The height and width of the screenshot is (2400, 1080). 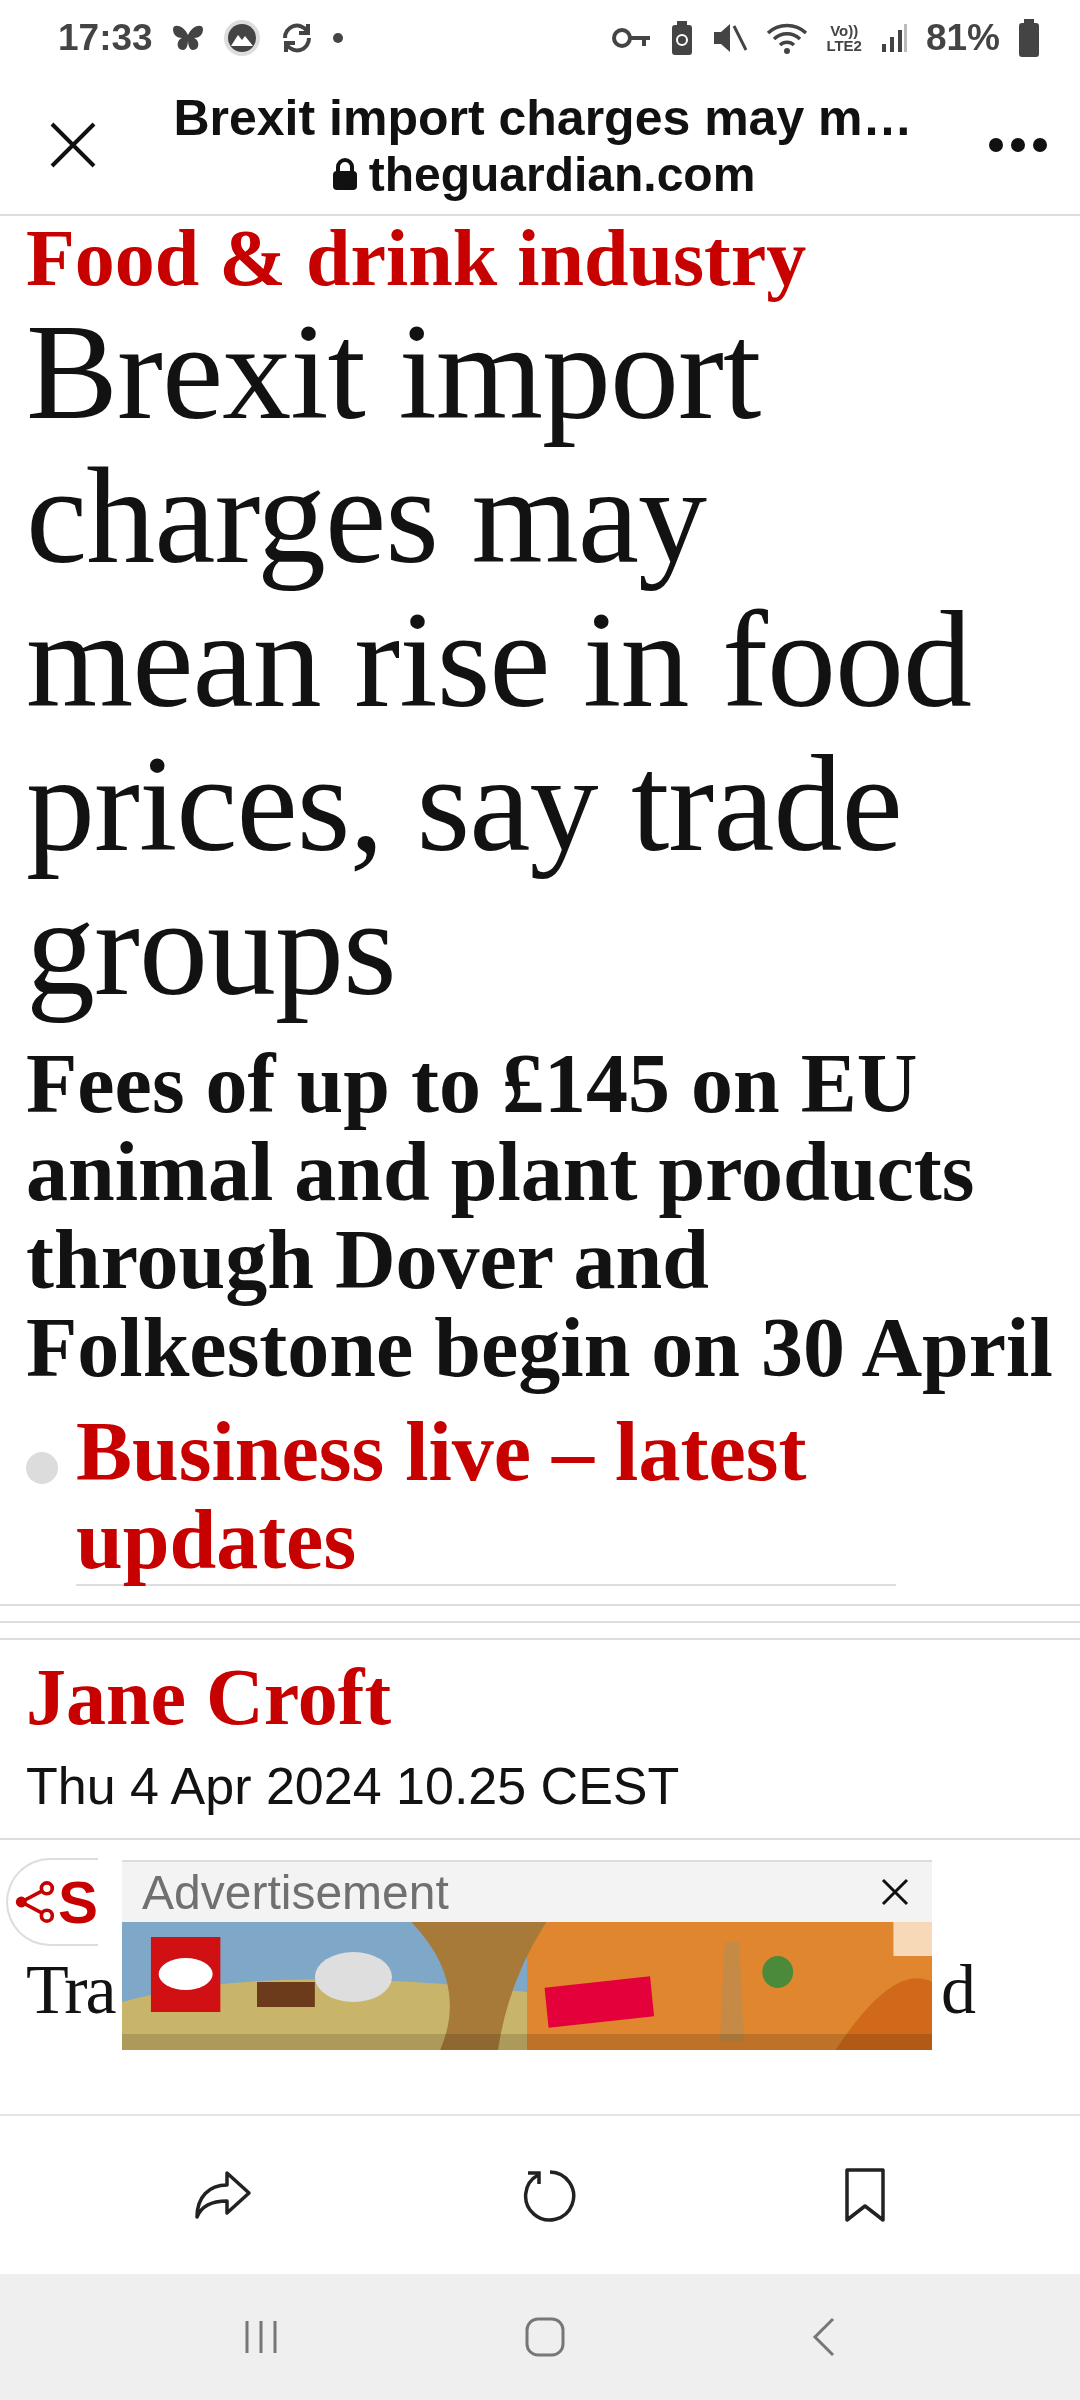 I want to click on wifi-icon, so click(x=787, y=38).